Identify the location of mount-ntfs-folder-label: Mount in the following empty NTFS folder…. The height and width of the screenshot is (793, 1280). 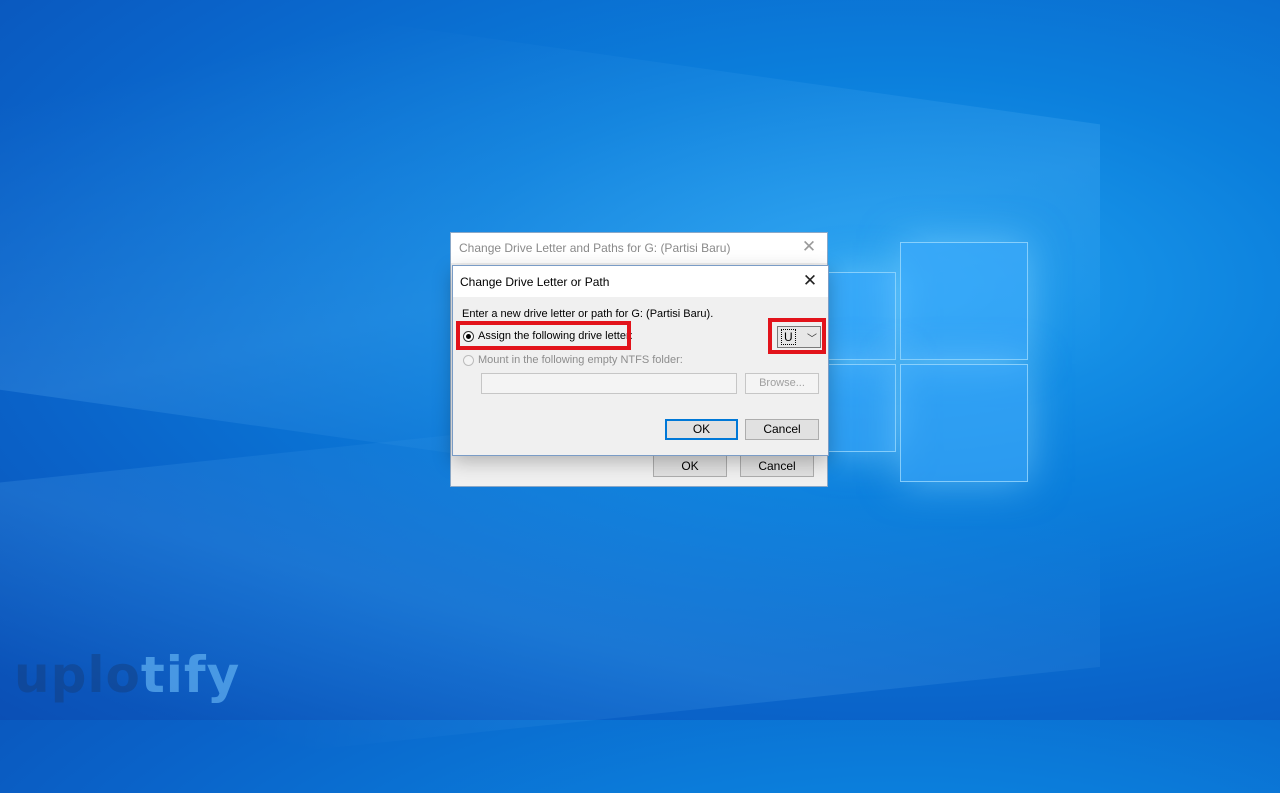
(580, 360).